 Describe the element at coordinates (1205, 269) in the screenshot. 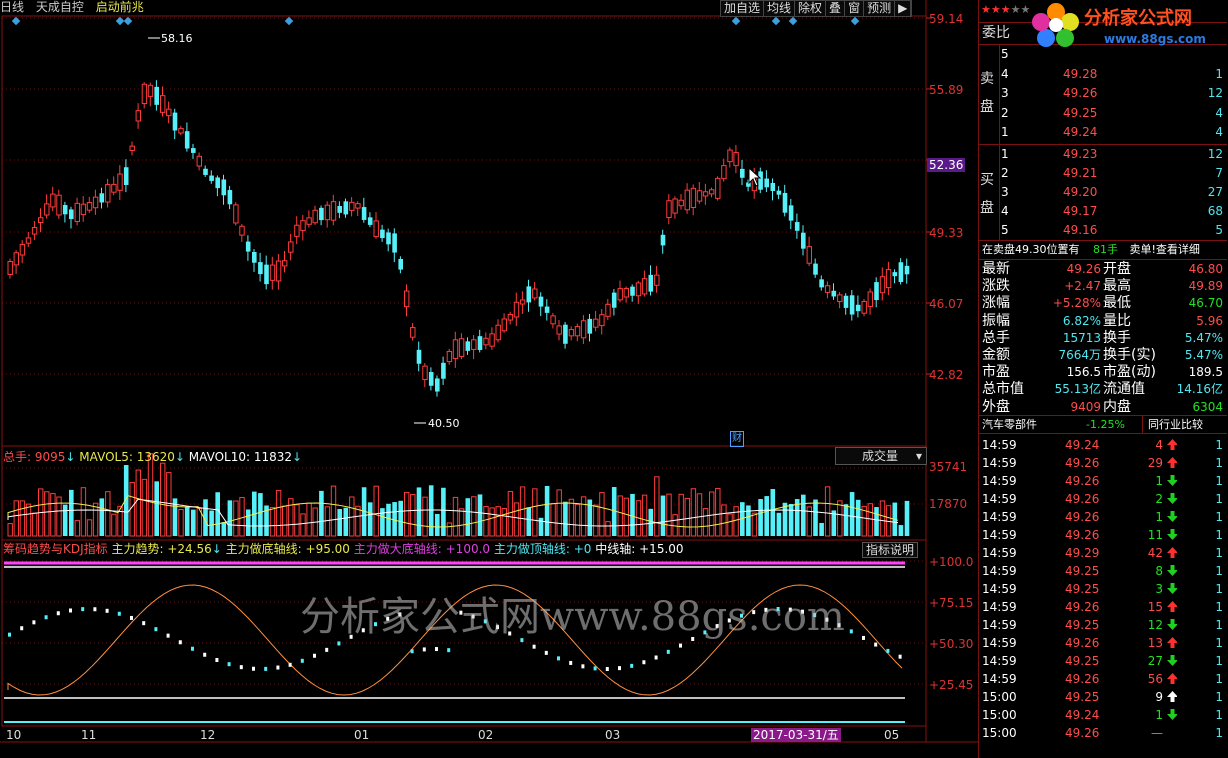

I see `stat-value: 46.80` at that location.